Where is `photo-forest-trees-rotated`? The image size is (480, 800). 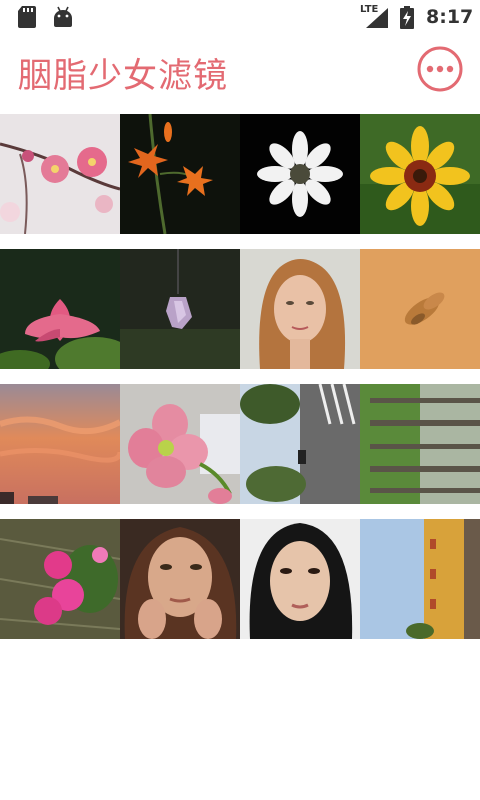 photo-forest-trees-rotated is located at coordinates (420, 444).